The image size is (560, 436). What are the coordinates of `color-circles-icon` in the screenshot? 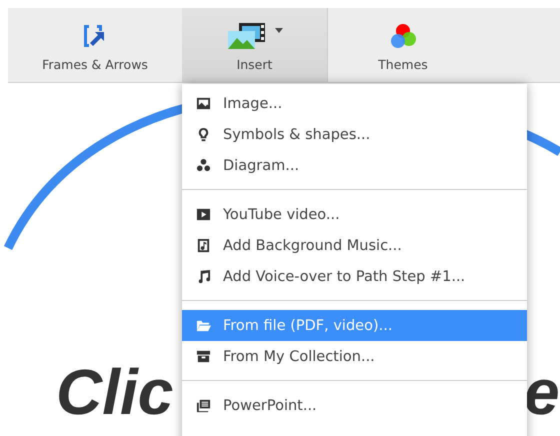 It's located at (403, 36).